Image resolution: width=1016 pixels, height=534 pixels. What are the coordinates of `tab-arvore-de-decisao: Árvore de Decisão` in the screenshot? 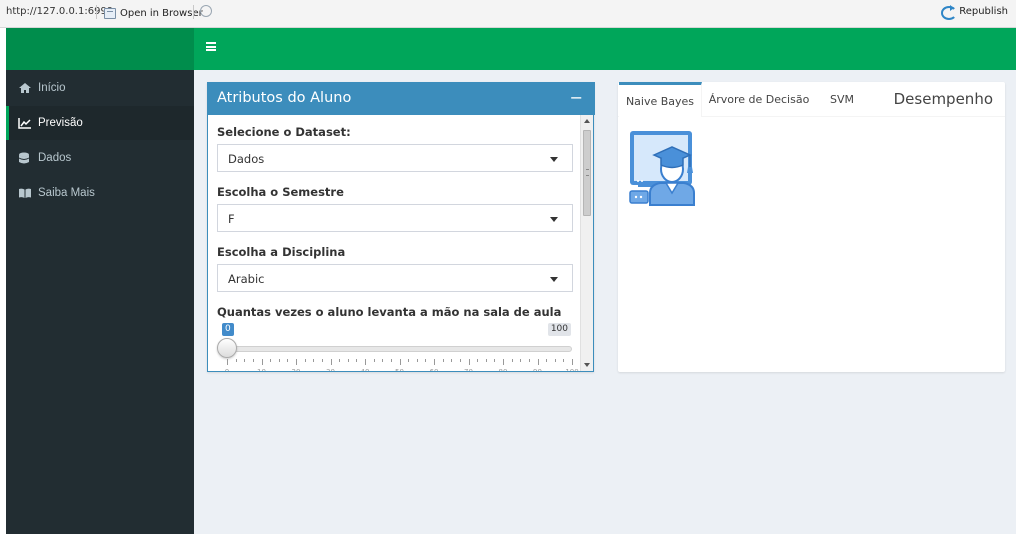 It's located at (759, 99).